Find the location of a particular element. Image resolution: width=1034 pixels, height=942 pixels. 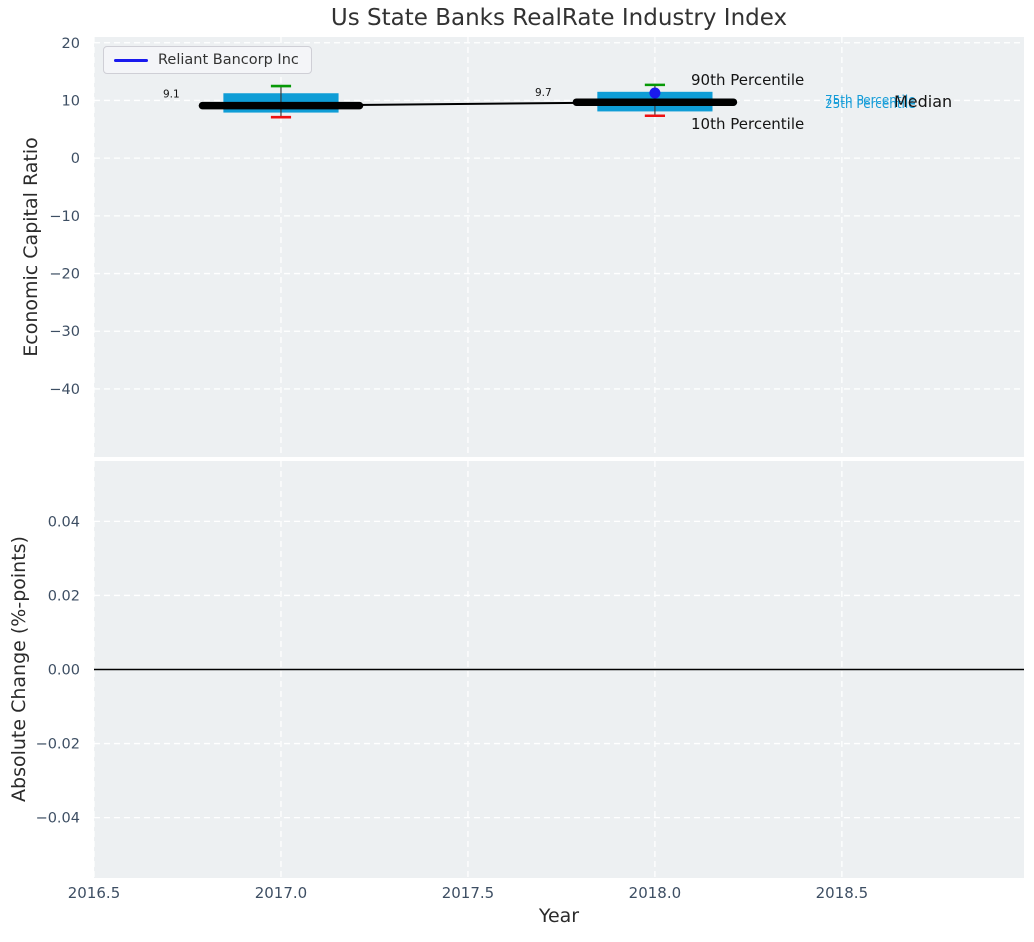

y-tick-label: −0.02 is located at coordinates (58, 745).